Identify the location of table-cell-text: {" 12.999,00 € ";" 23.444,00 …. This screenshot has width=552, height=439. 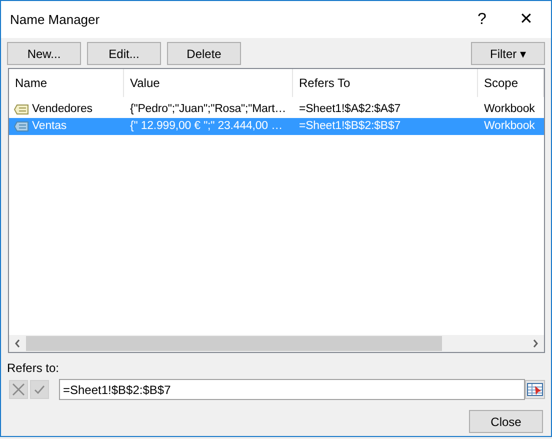
(206, 126).